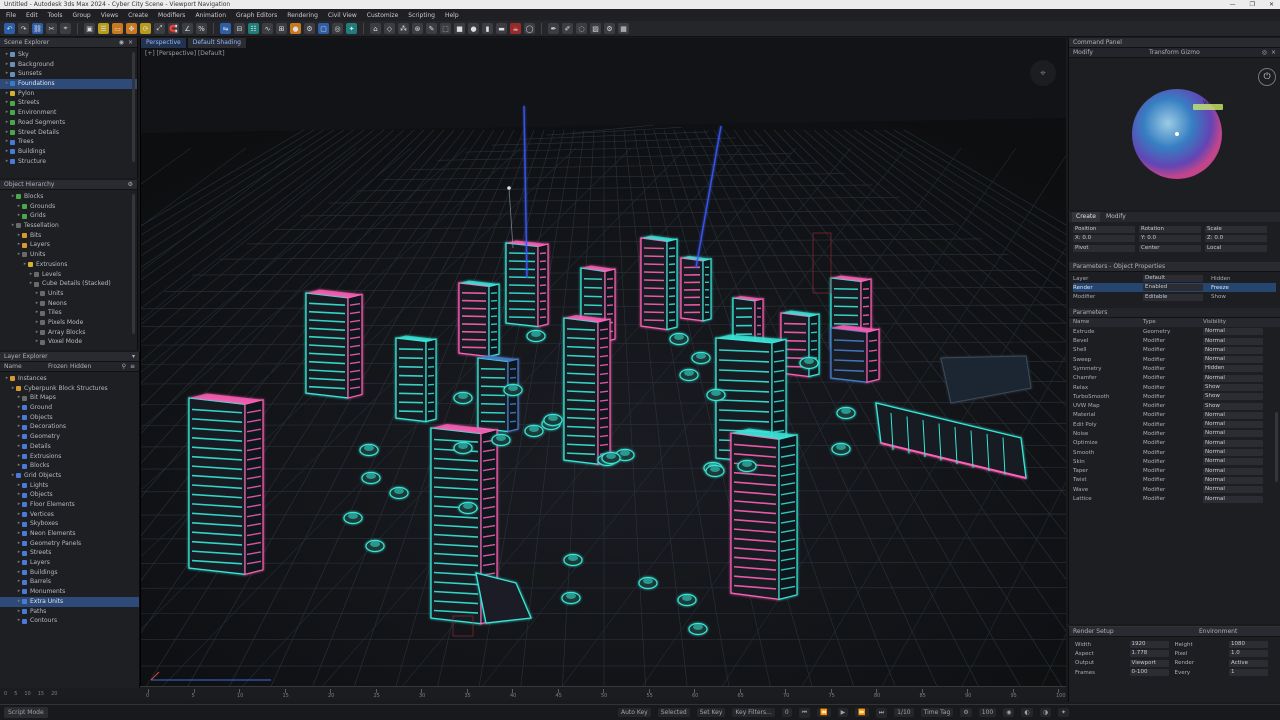  Describe the element at coordinates (69, 457) in the screenshot. I see `tree-item: ▸ Extrusions` at that location.